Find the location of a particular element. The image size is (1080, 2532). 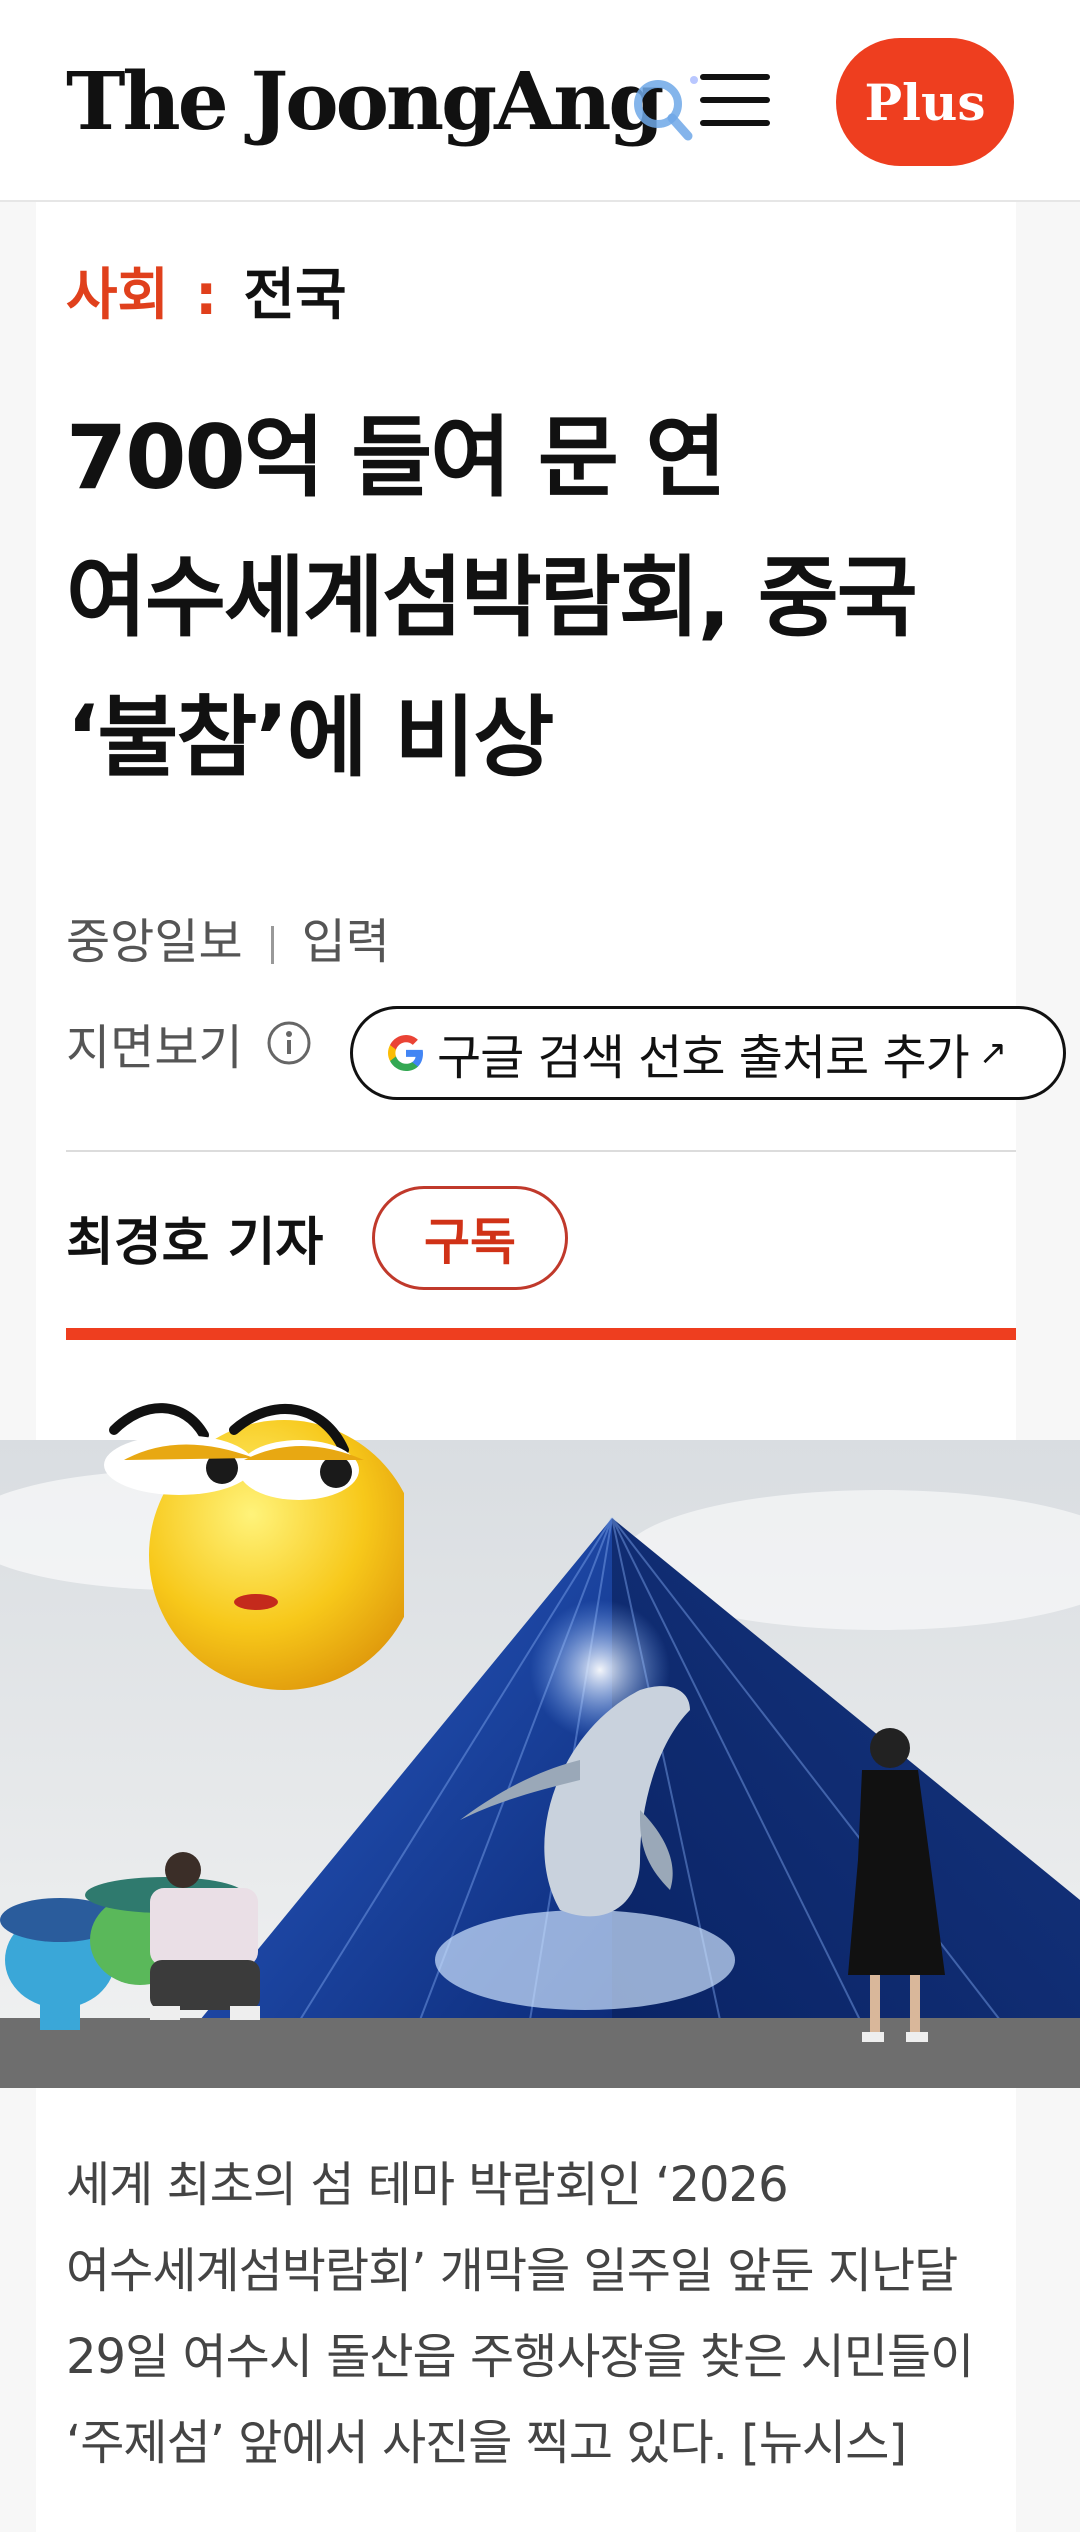

unamused-face-sticker-icon is located at coordinates (254, 1546).